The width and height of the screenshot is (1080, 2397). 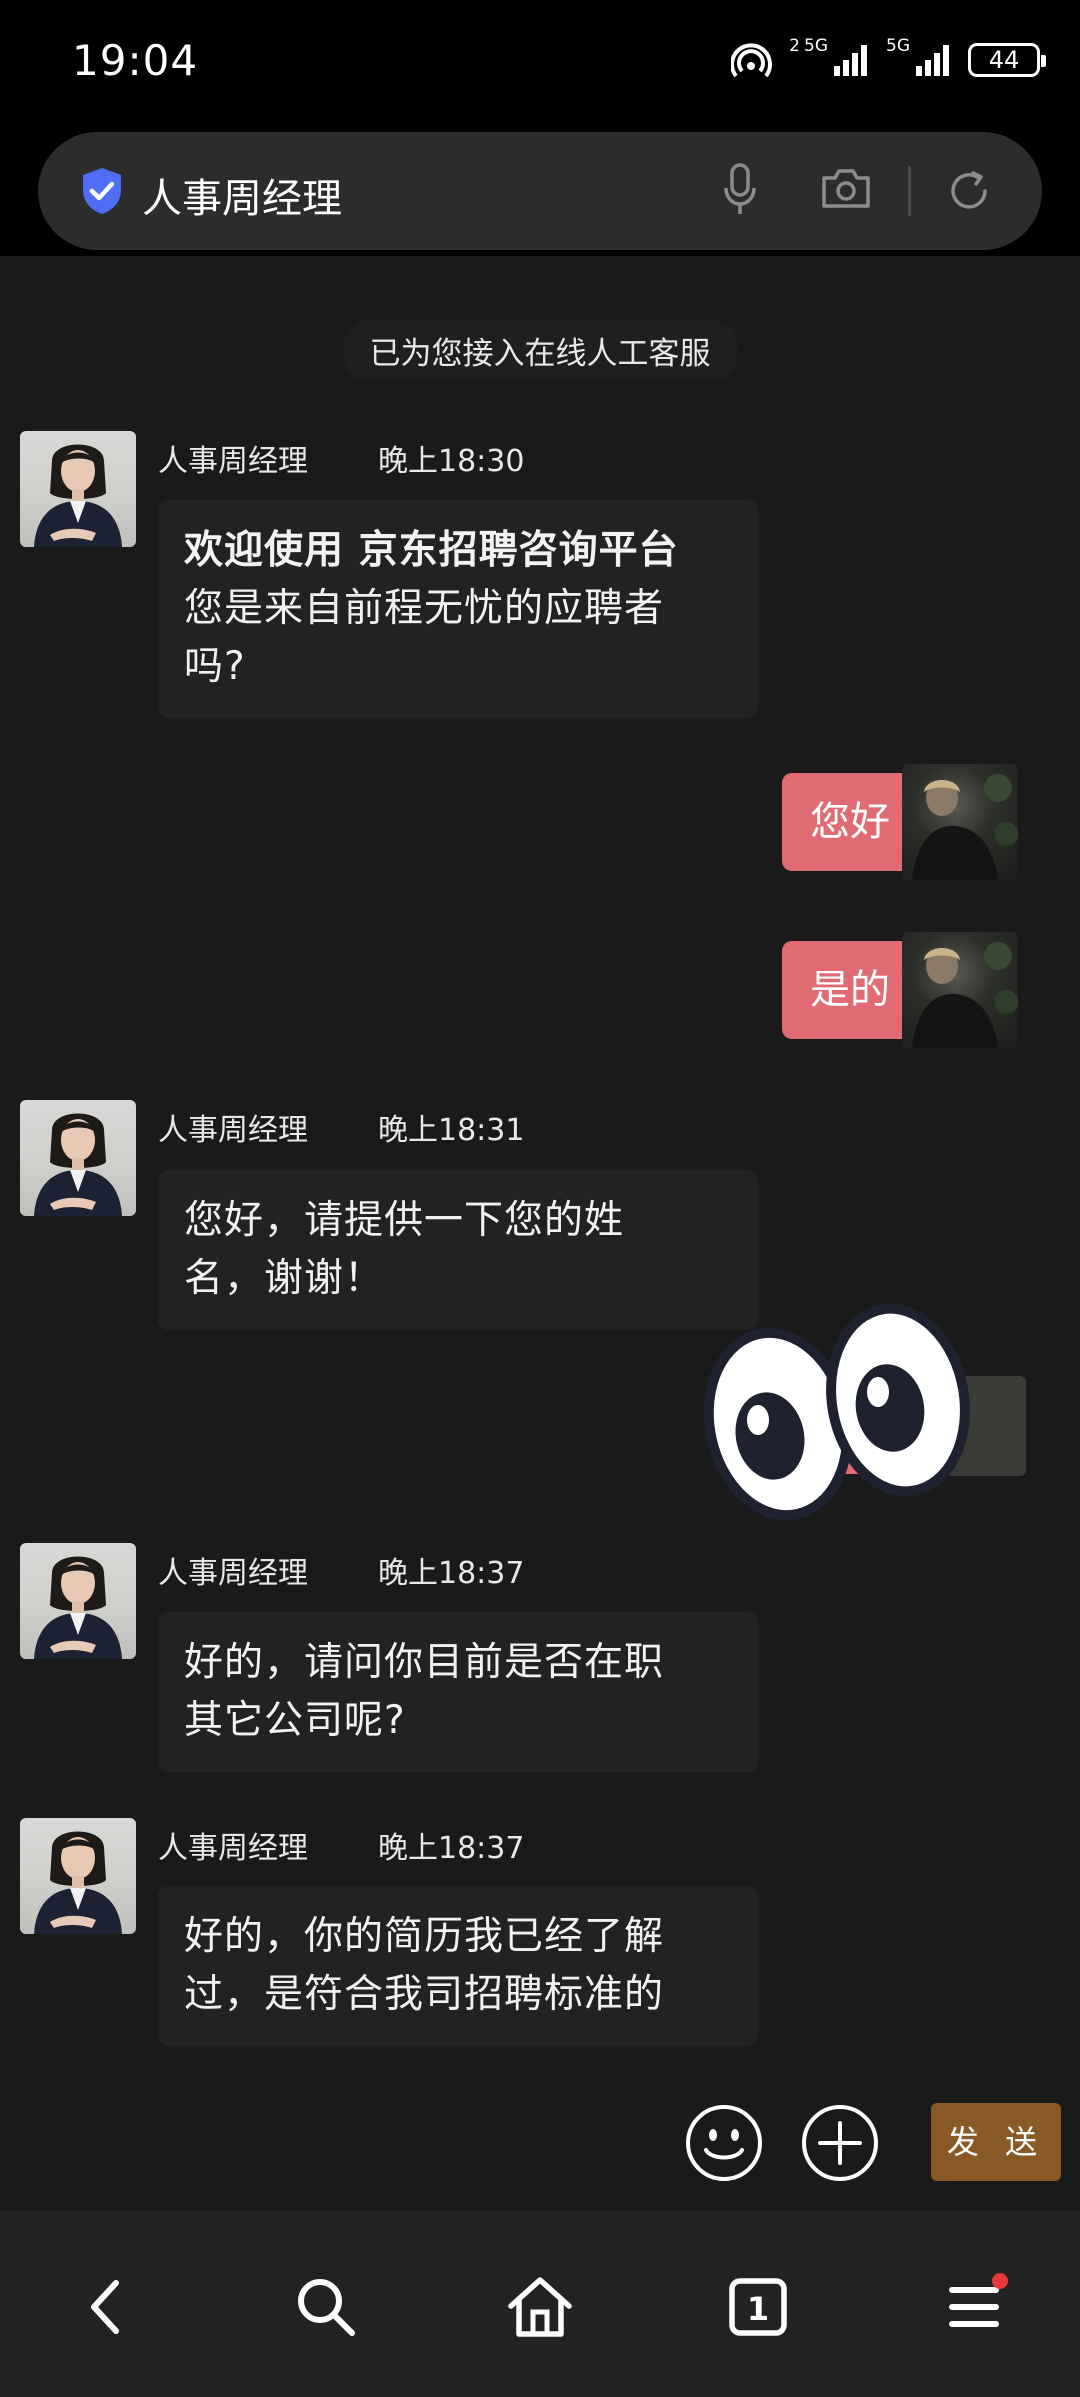 I want to click on plus-icon, so click(x=840, y=2143).